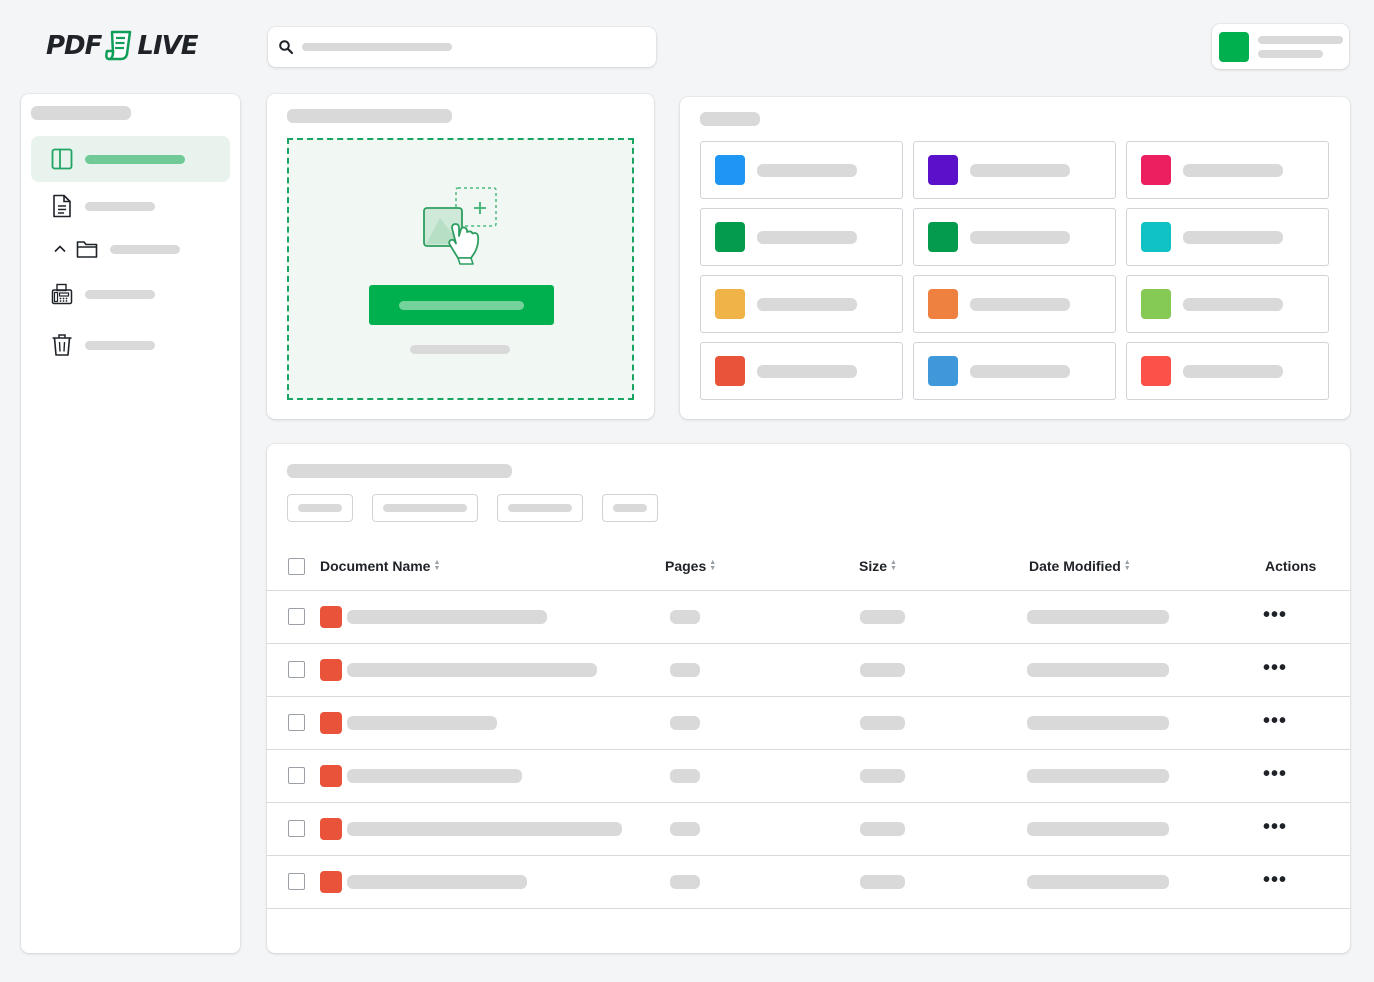 The width and height of the screenshot is (1374, 982). I want to click on column-pages: Pages ▲ ▼, so click(690, 566).